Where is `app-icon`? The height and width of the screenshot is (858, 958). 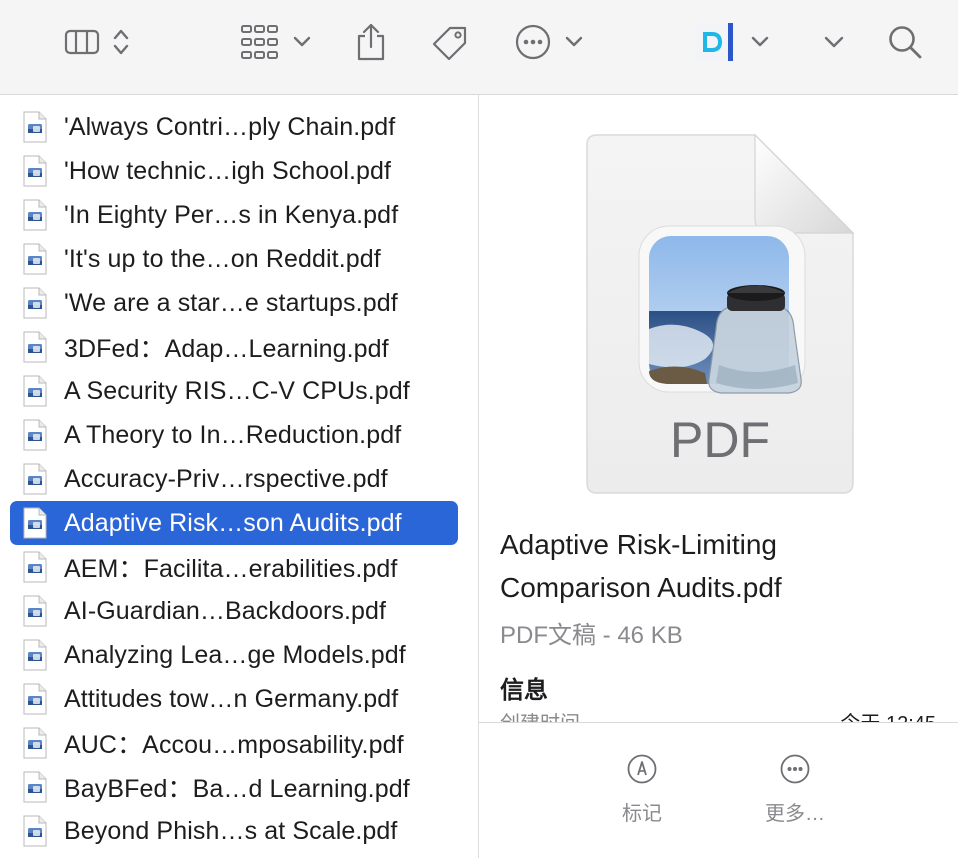 app-icon is located at coordinates (715, 42).